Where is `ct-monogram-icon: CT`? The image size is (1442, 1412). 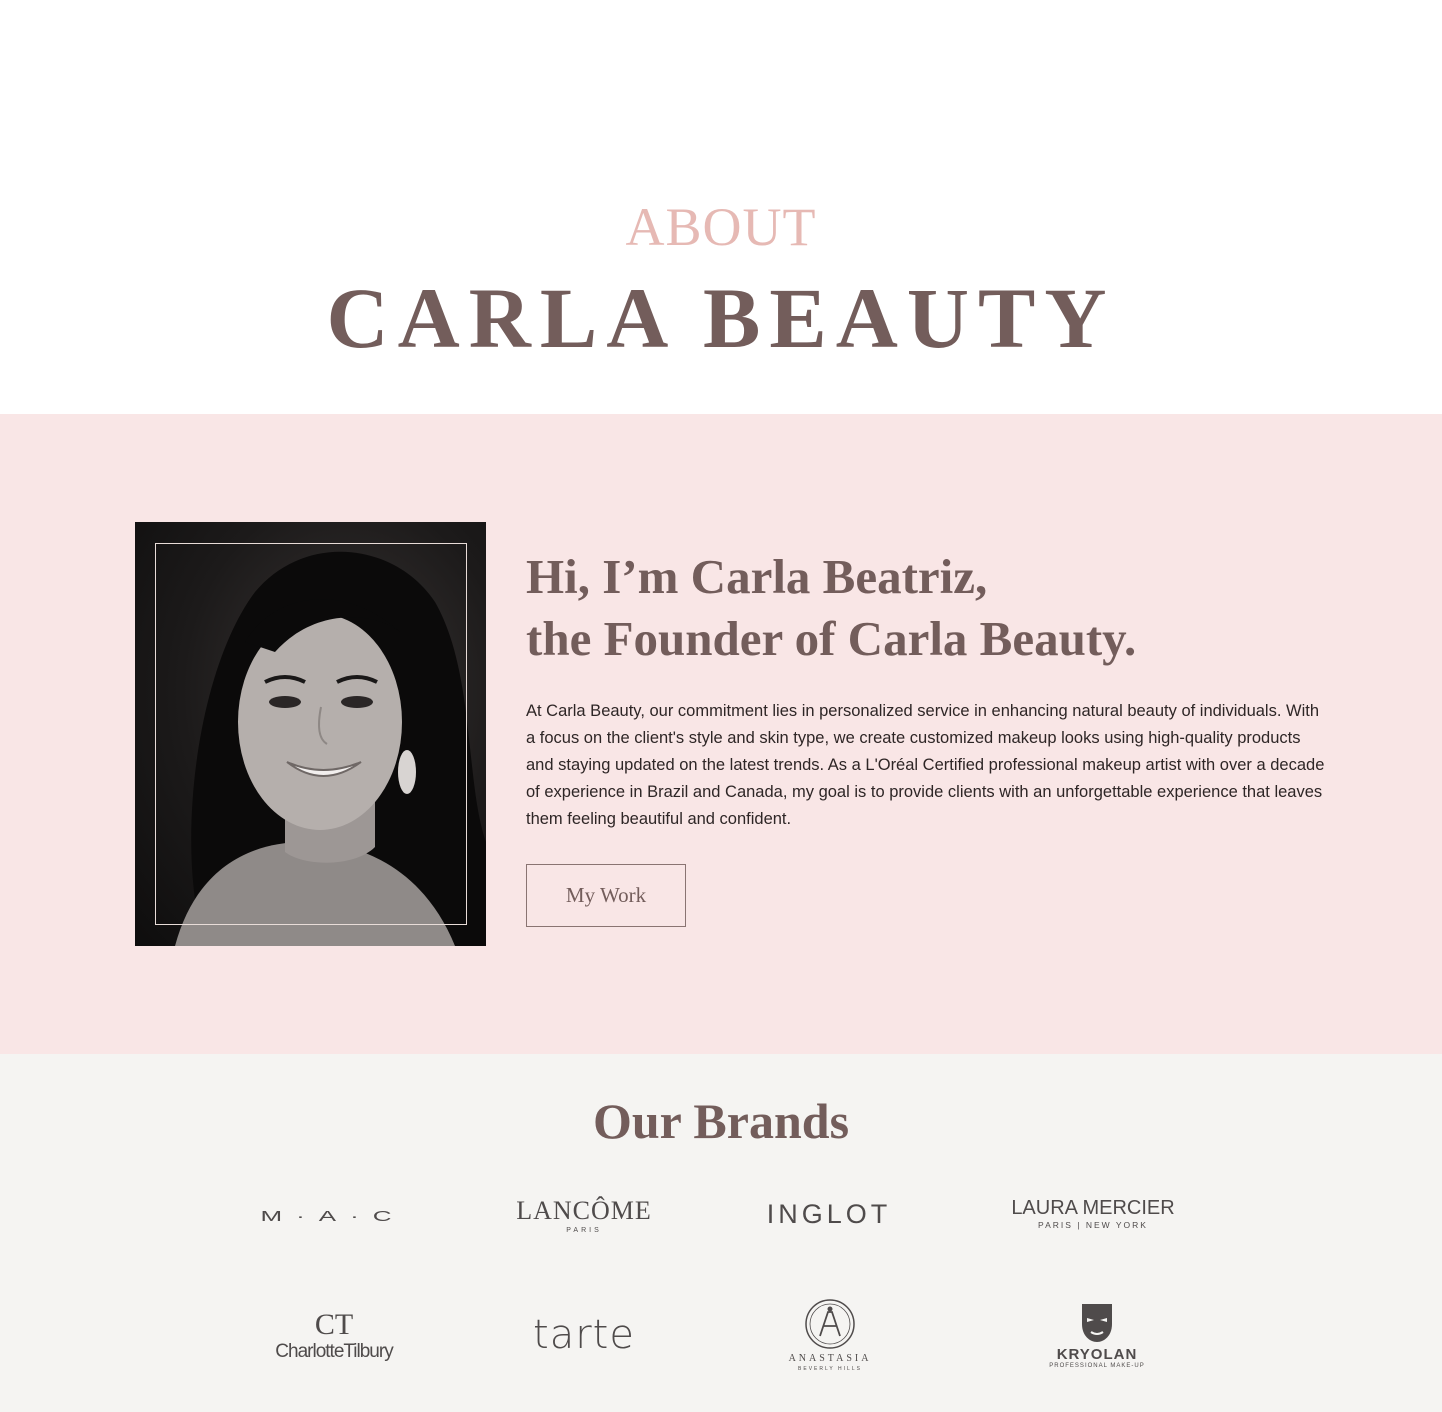
ct-monogram-icon: CT is located at coordinates (334, 1324).